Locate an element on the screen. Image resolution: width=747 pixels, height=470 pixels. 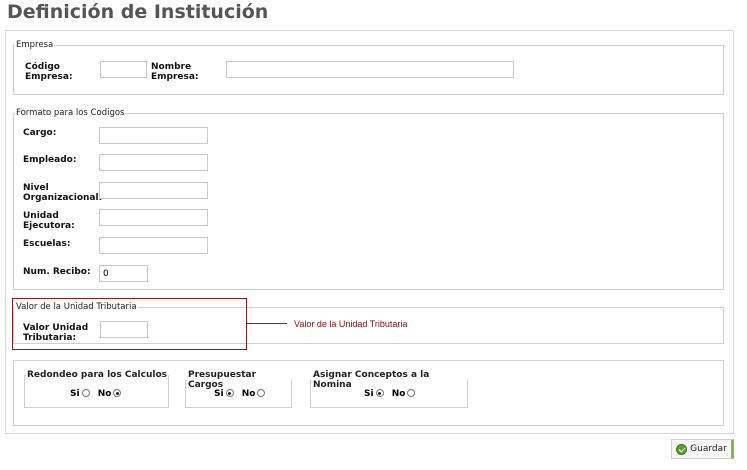
unidad-tributaria-callout: Valor de la Unidad Tributaria is located at coordinates (351, 324).